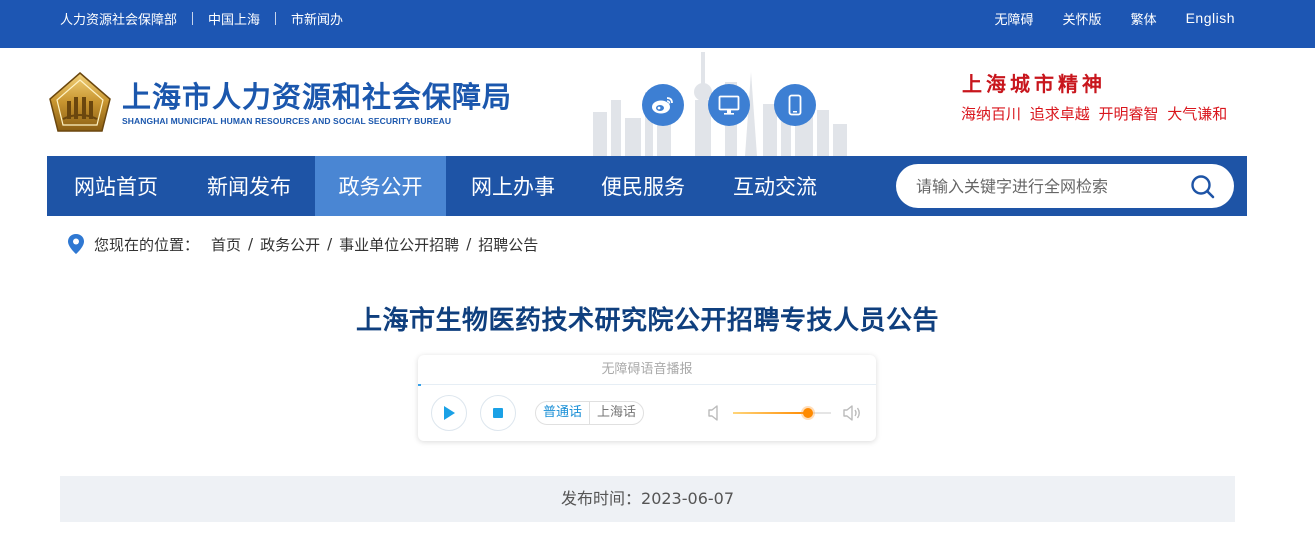 The width and height of the screenshot is (1315, 536). What do you see at coordinates (643, 186) in the screenshot?
I see `nav-convenience: 便民服务` at bounding box center [643, 186].